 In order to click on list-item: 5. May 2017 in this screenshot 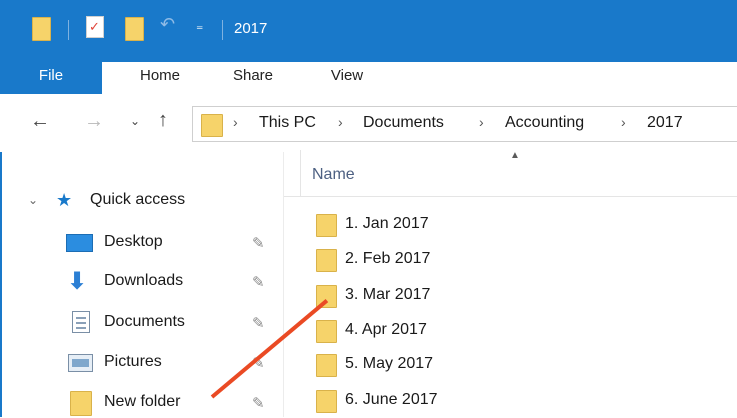, I will do `click(522, 365)`.